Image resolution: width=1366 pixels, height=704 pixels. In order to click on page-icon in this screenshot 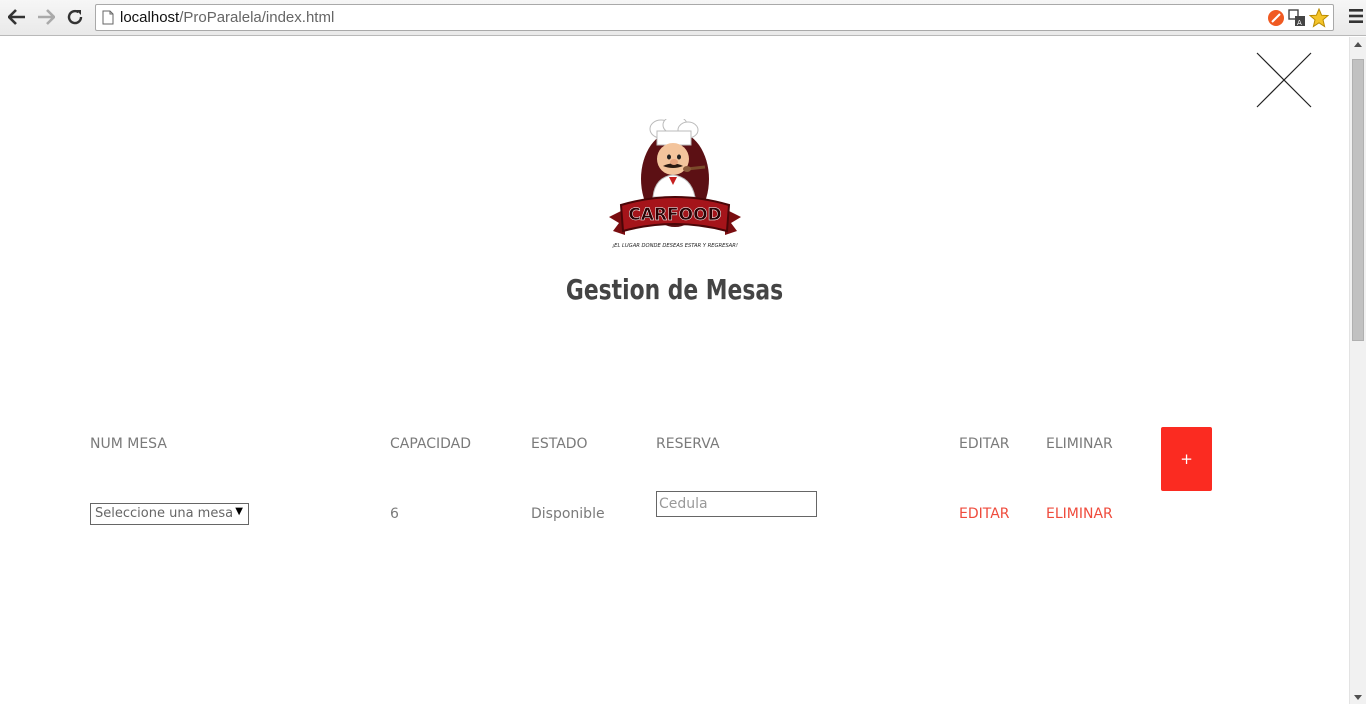, I will do `click(108, 17)`.